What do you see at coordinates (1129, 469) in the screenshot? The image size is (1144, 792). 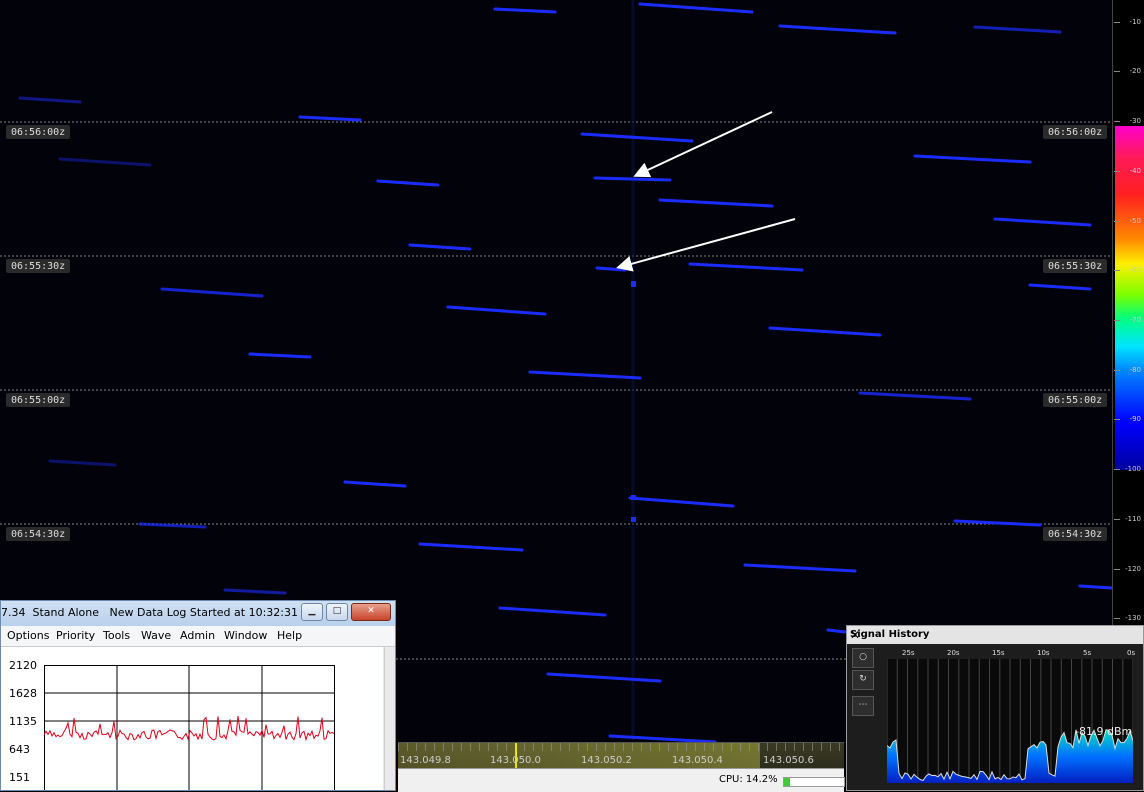 I see `scale-tick: -100` at bounding box center [1129, 469].